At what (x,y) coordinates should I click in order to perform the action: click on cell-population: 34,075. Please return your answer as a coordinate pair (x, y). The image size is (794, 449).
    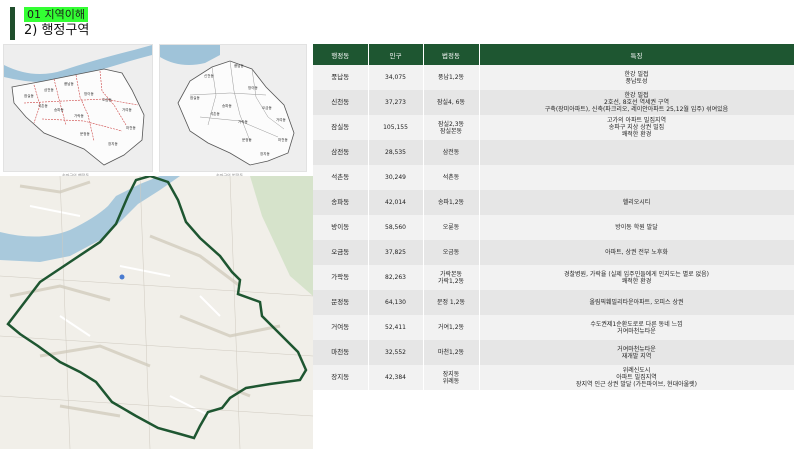
    Looking at the image, I should click on (396, 77).